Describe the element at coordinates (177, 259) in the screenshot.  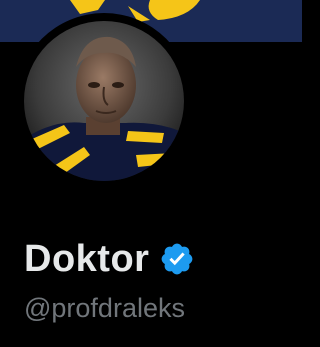
I see `verified-badge-icon` at that location.